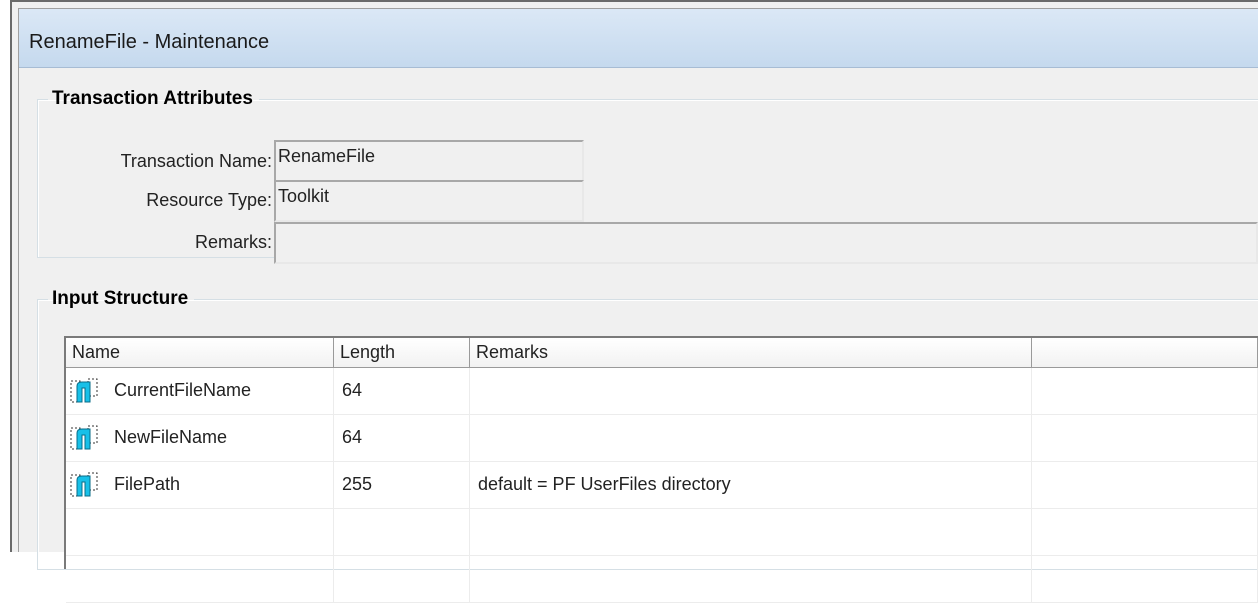 The width and height of the screenshot is (1258, 603). What do you see at coordinates (152, 98) in the screenshot?
I see `transaction-attributes-legend: Transaction Attributes` at bounding box center [152, 98].